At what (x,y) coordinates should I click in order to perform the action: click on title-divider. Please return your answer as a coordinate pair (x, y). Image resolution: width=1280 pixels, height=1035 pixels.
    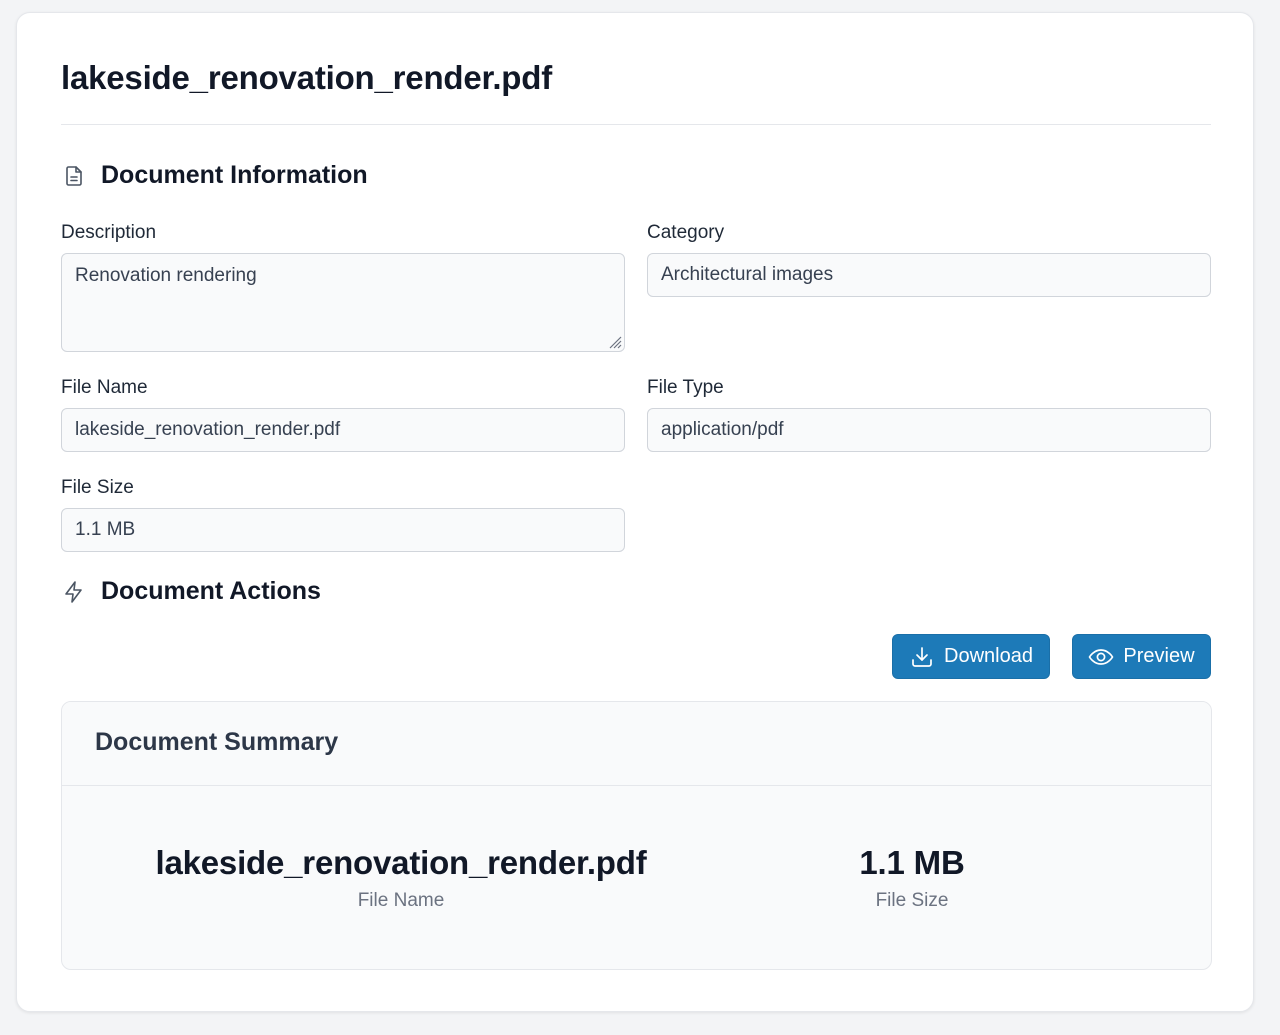
    Looking at the image, I should click on (636, 124).